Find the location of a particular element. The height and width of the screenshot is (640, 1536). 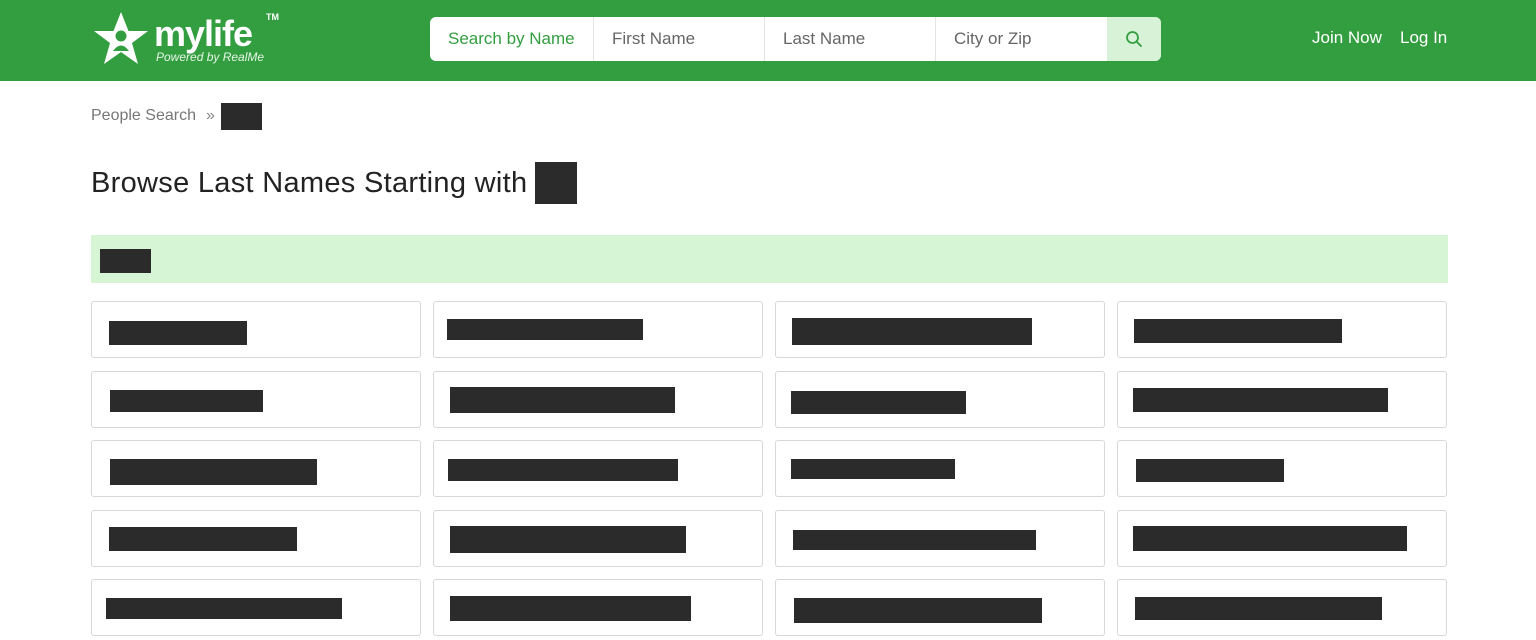

breadcrumb: People Search » is located at coordinates (176, 116).